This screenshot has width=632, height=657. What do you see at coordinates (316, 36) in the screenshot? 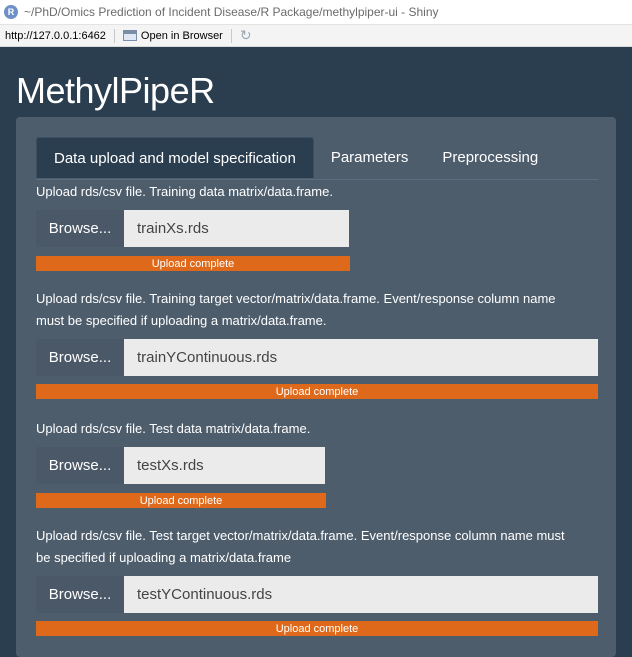
I see `viewer-toolbar: http://127.0.0.1:6462 Open in Browser ↻` at bounding box center [316, 36].